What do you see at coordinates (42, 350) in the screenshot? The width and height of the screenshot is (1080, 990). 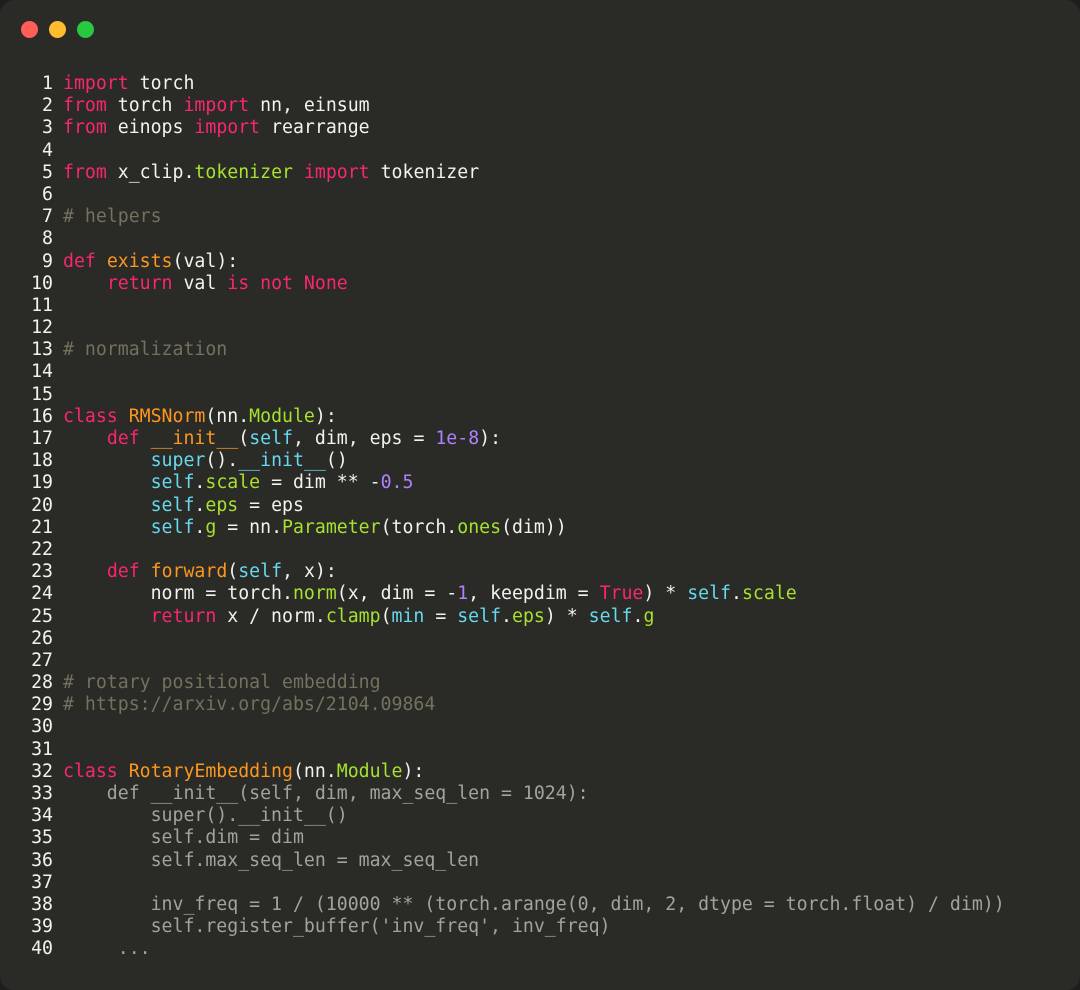 I see `line-number: 13` at bounding box center [42, 350].